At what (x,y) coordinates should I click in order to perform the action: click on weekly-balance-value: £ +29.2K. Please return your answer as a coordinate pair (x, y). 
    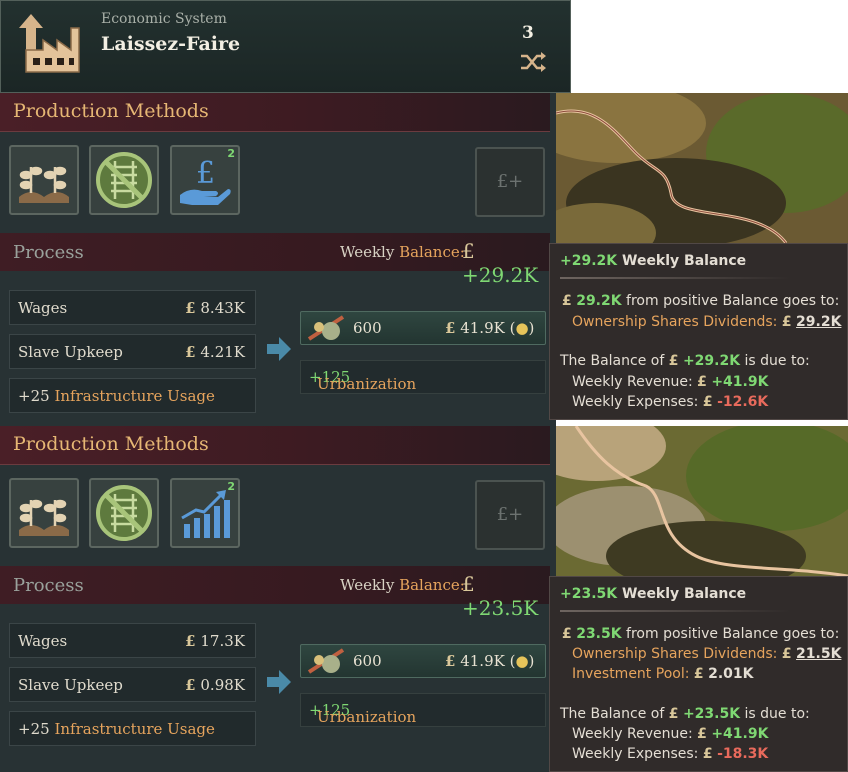
    Looking at the image, I should click on (506, 263).